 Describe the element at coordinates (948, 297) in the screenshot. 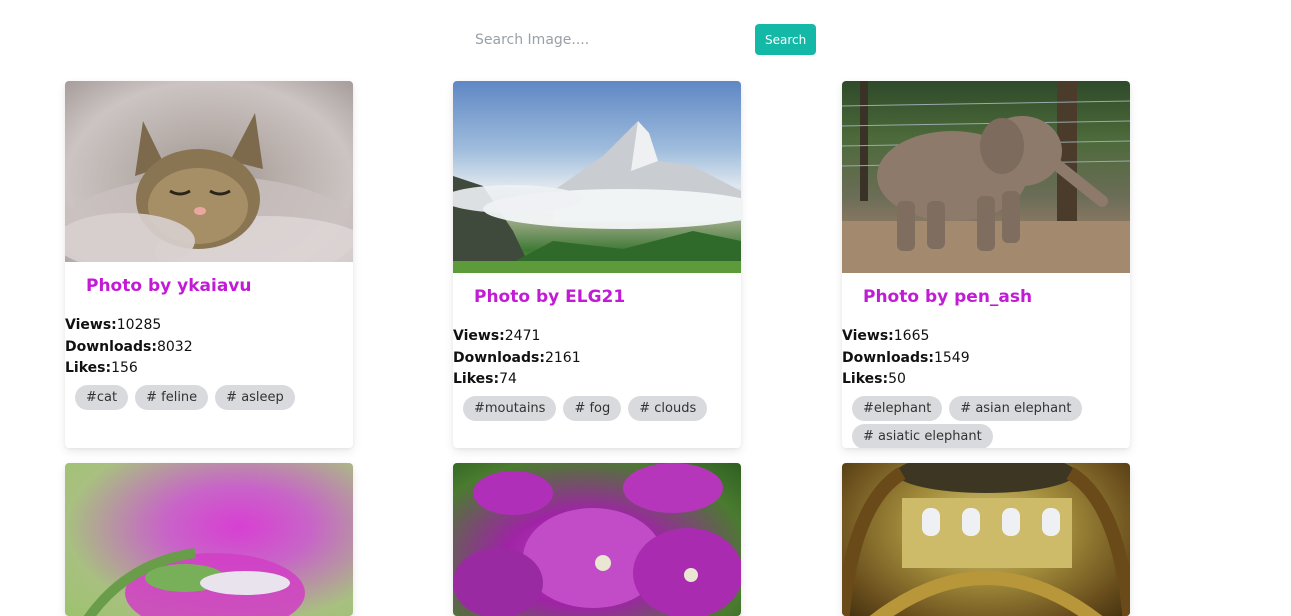

I see `card-title: Photo by pen_ash` at that location.